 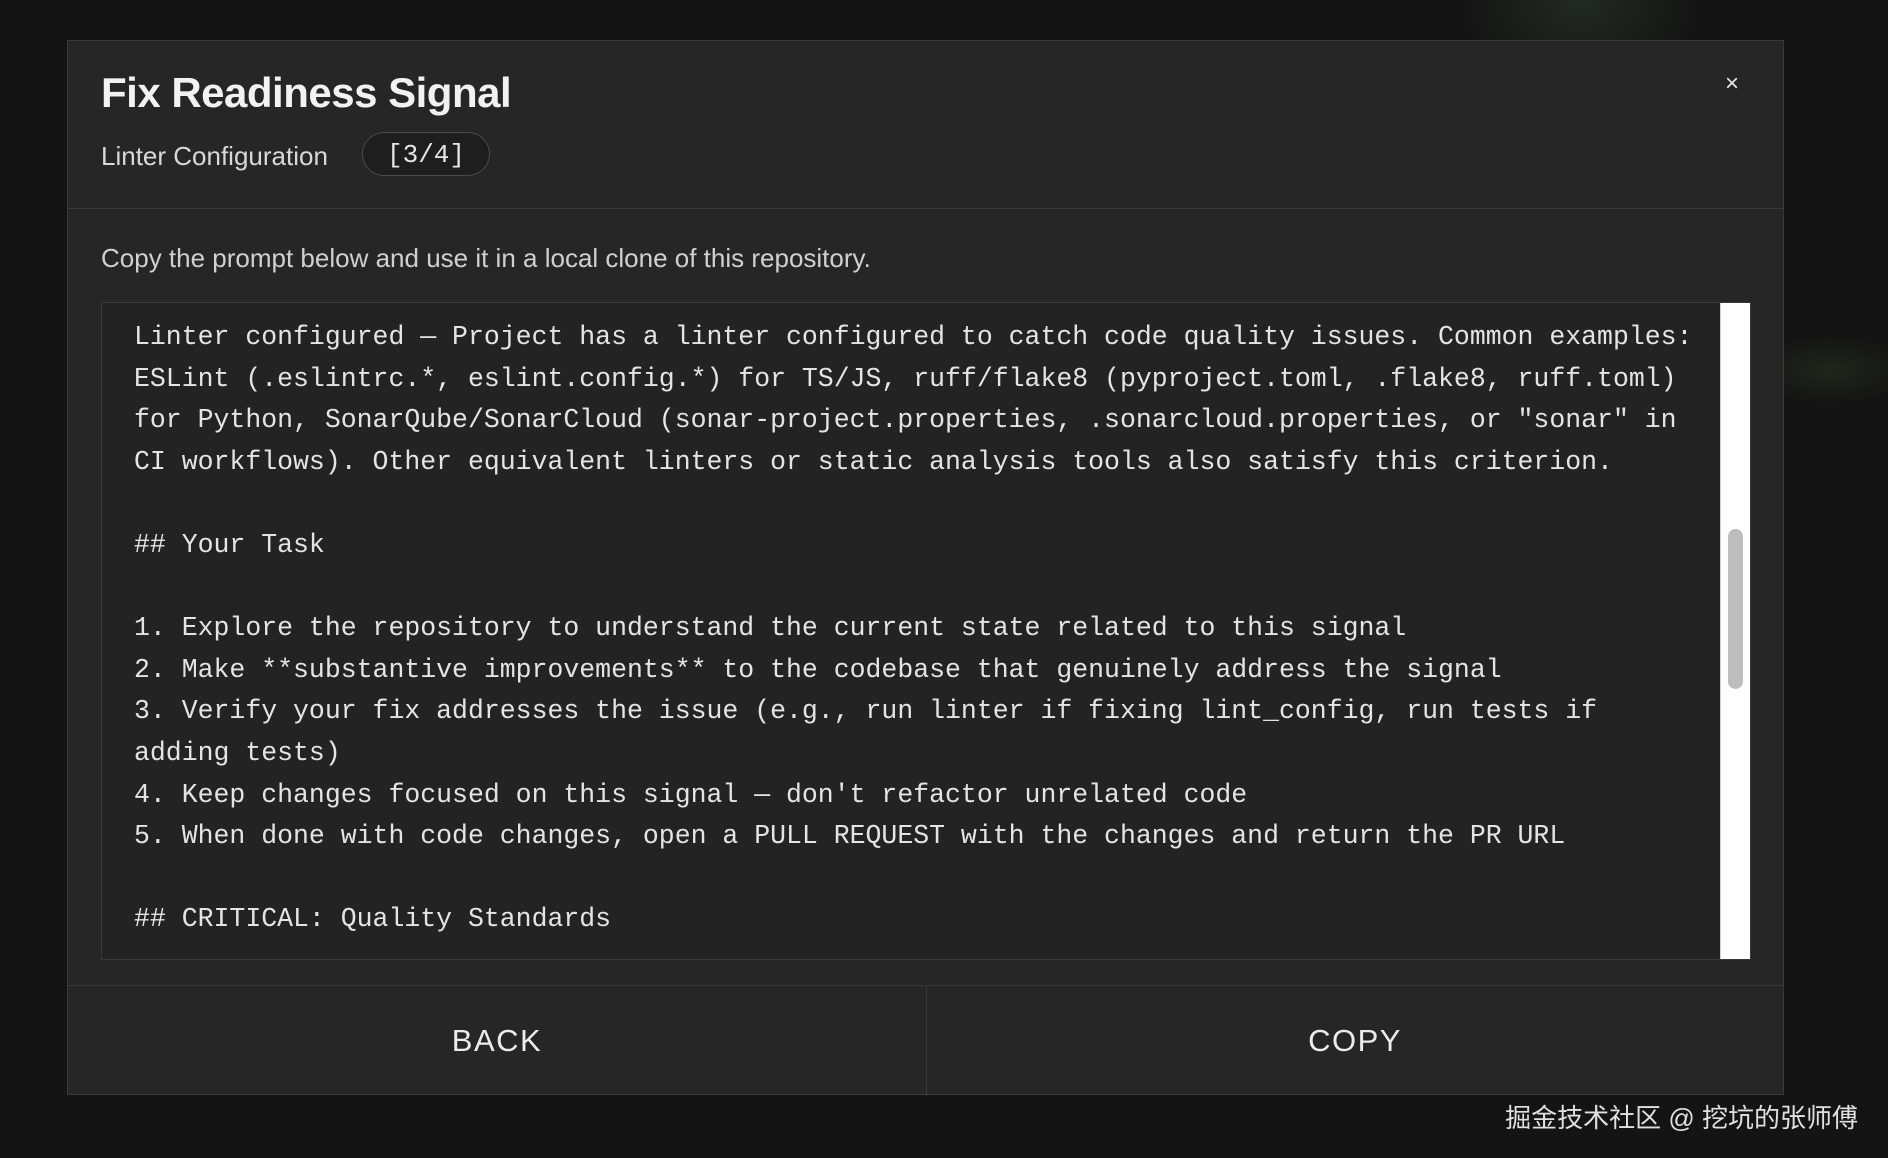 I want to click on watermark: 掘金技术社区 @ 挖坑的张师傅, so click(x=1681, y=1118).